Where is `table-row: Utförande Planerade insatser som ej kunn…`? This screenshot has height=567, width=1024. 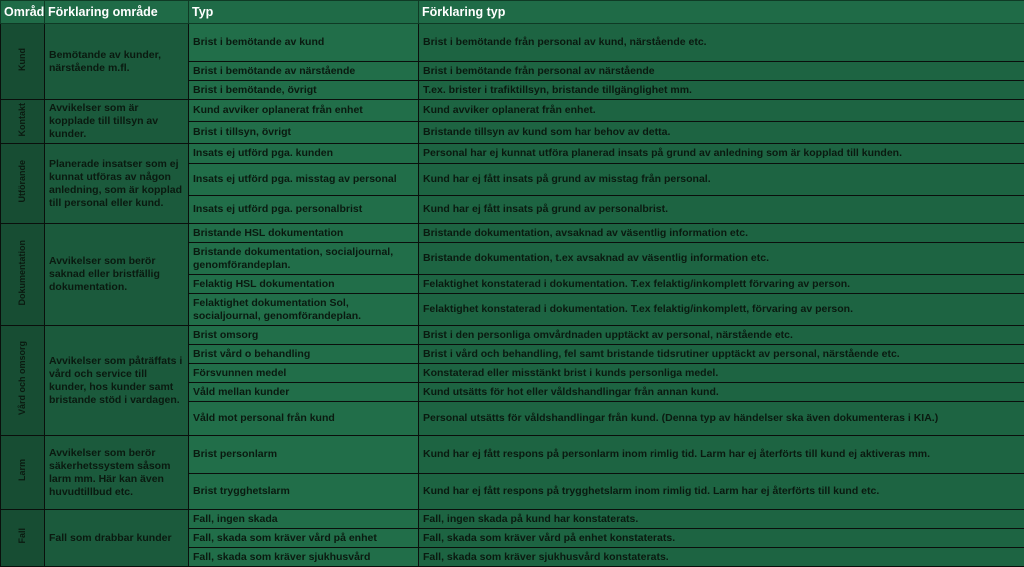
table-row: Utförande Planerade insatser som ej kunn… is located at coordinates (512, 154).